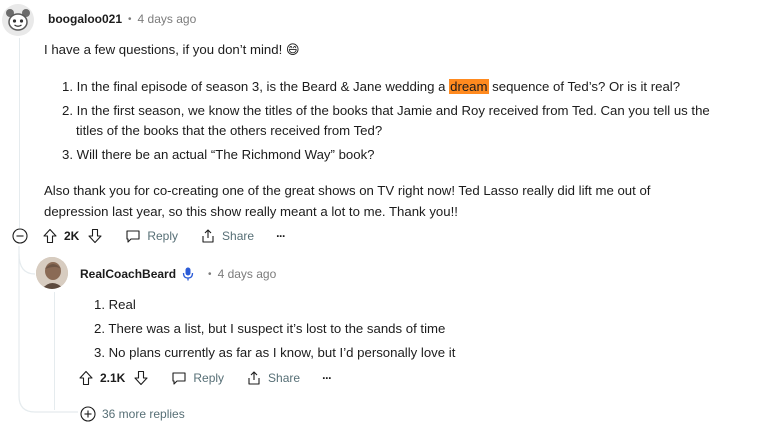 This screenshot has height=433, width=757. I want to click on highlighted-word: dream, so click(469, 86).